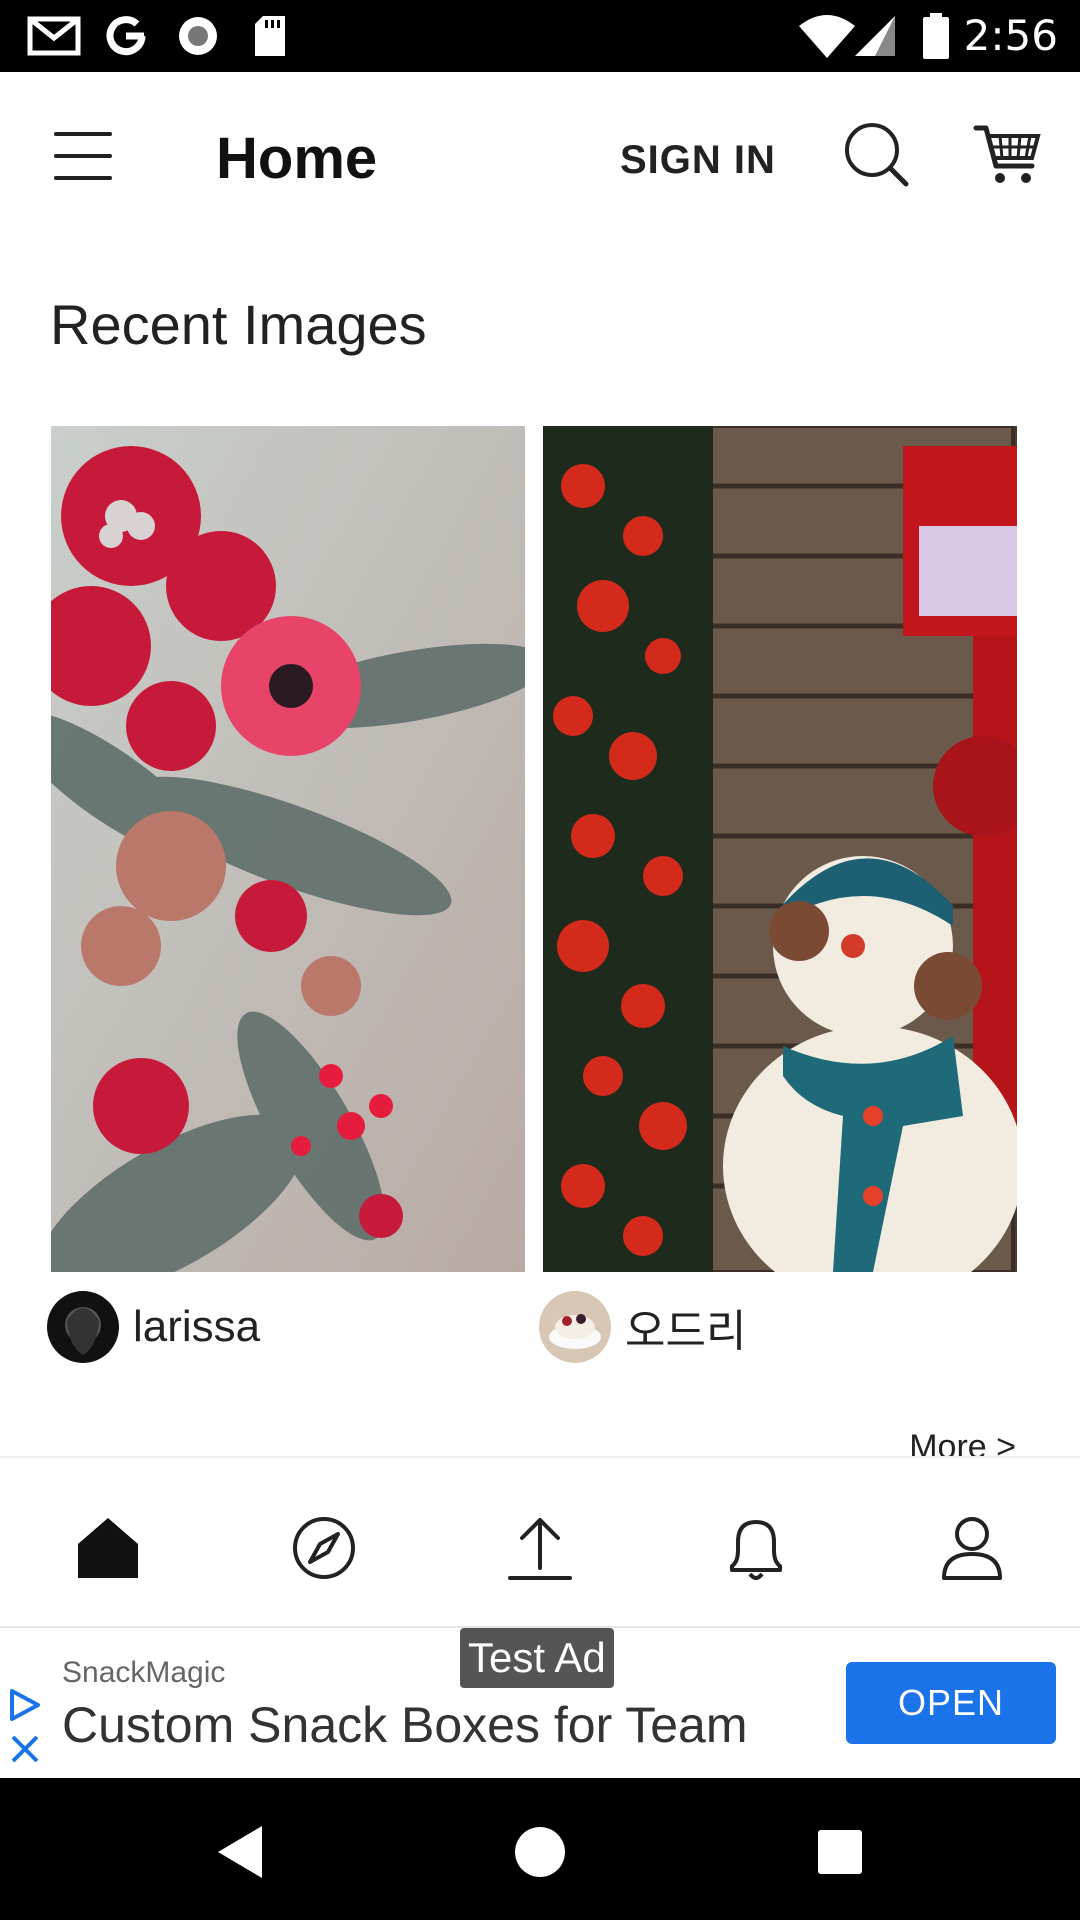  I want to click on google-icon, so click(126, 36).